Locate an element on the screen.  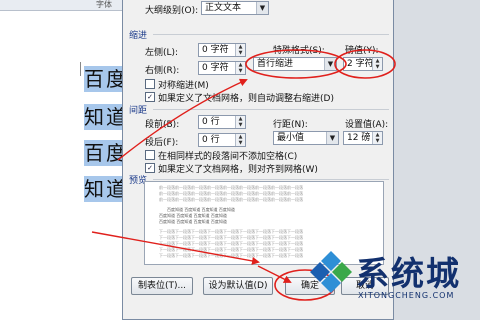
watermark-title: 系统城 is located at coordinates (408, 273).